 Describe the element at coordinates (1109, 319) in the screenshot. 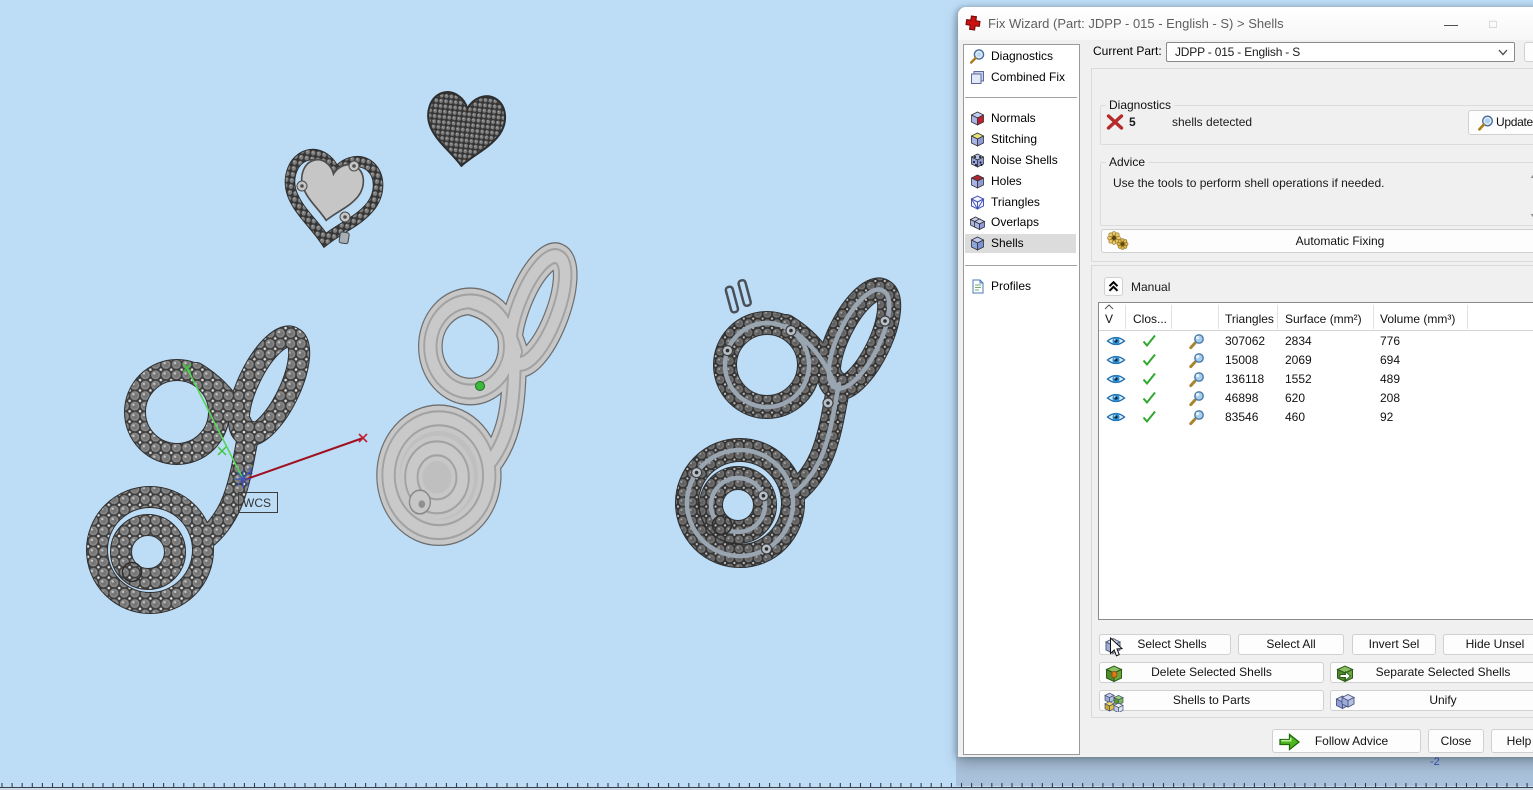

I see `svg-text: V` at that location.